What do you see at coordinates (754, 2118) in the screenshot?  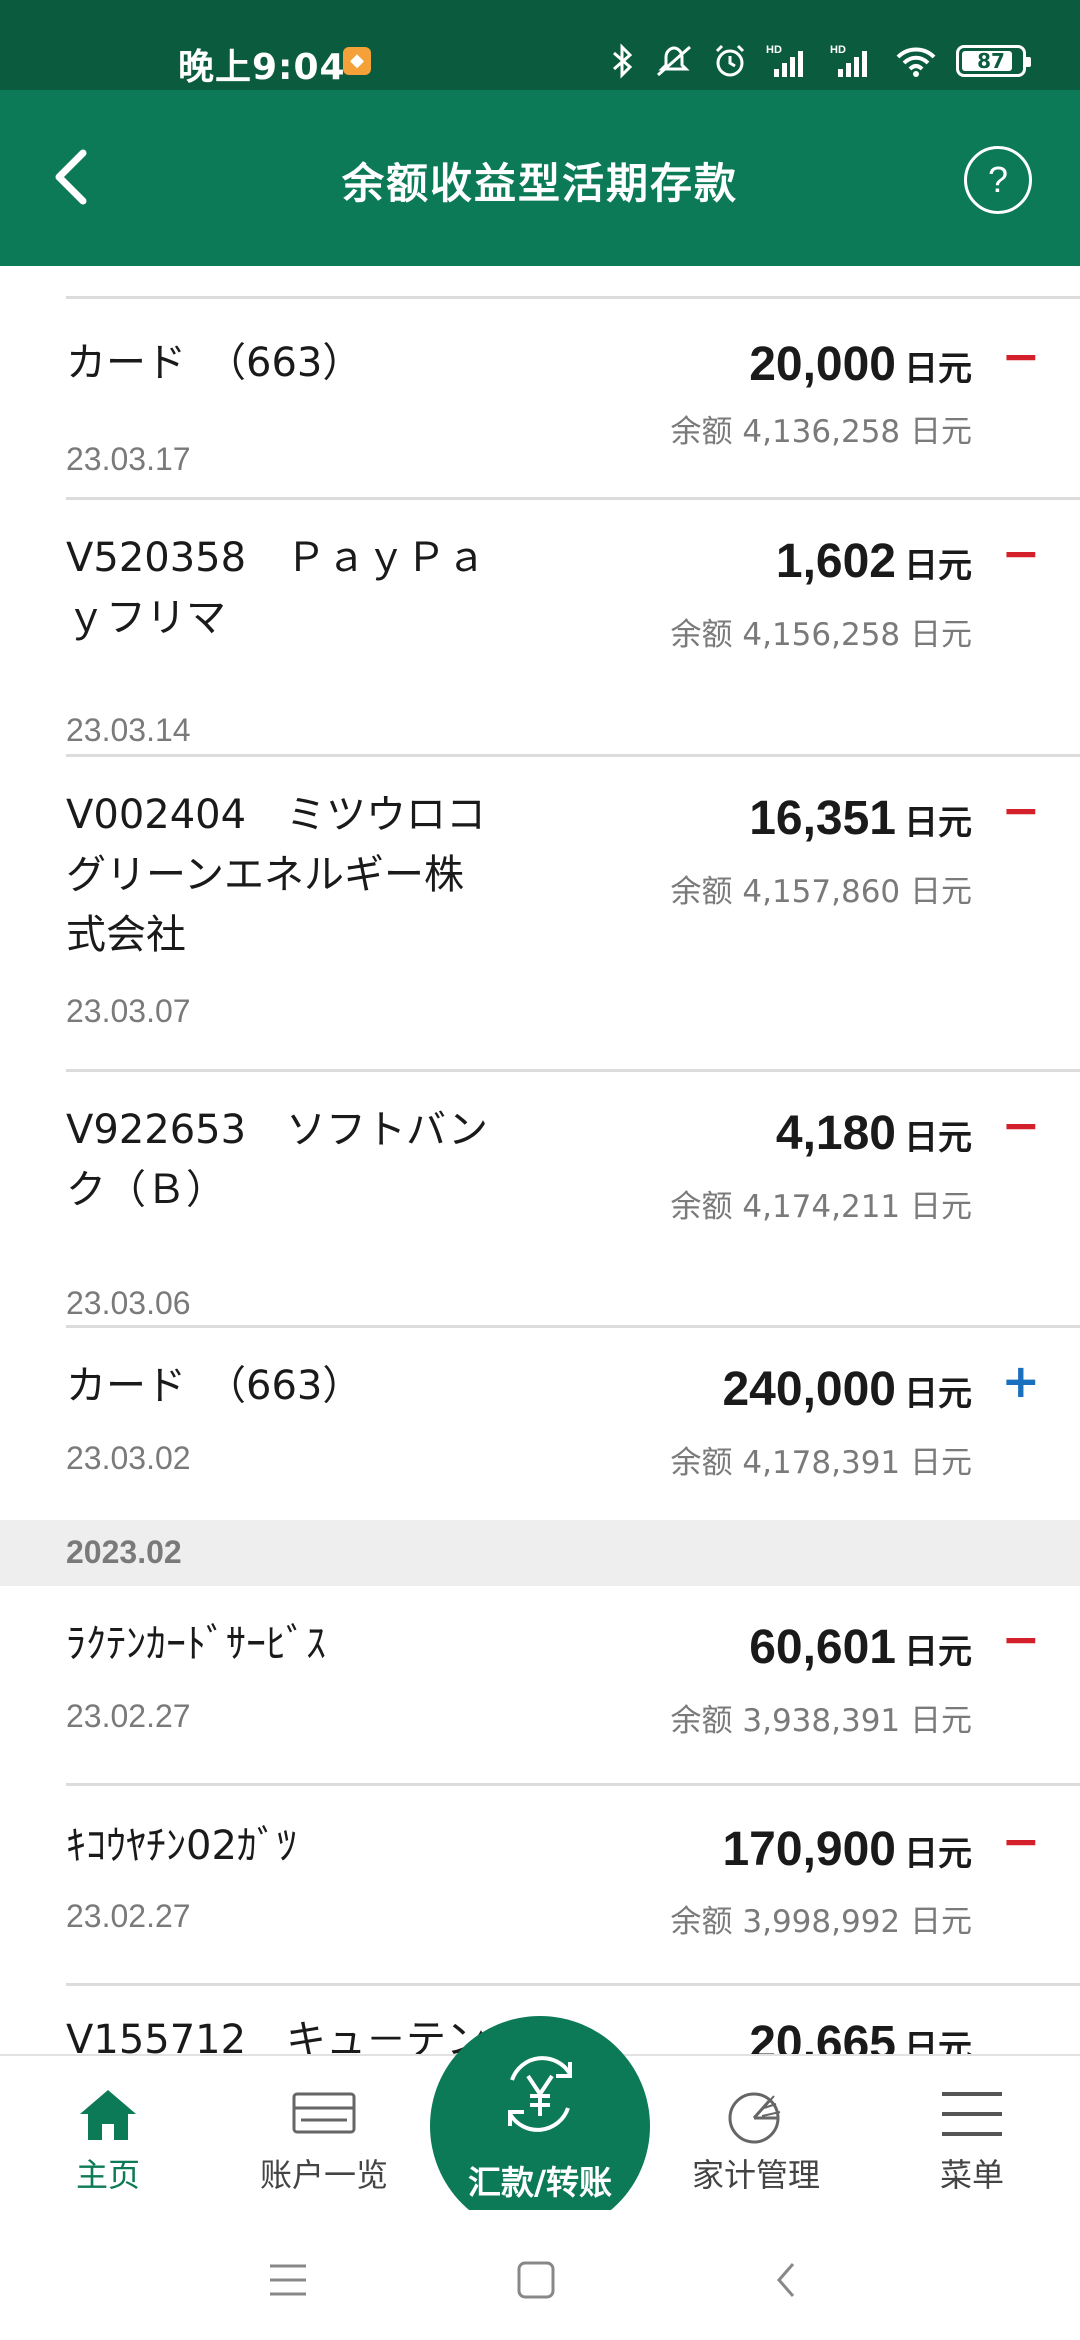 I see `pie-chart-icon` at bounding box center [754, 2118].